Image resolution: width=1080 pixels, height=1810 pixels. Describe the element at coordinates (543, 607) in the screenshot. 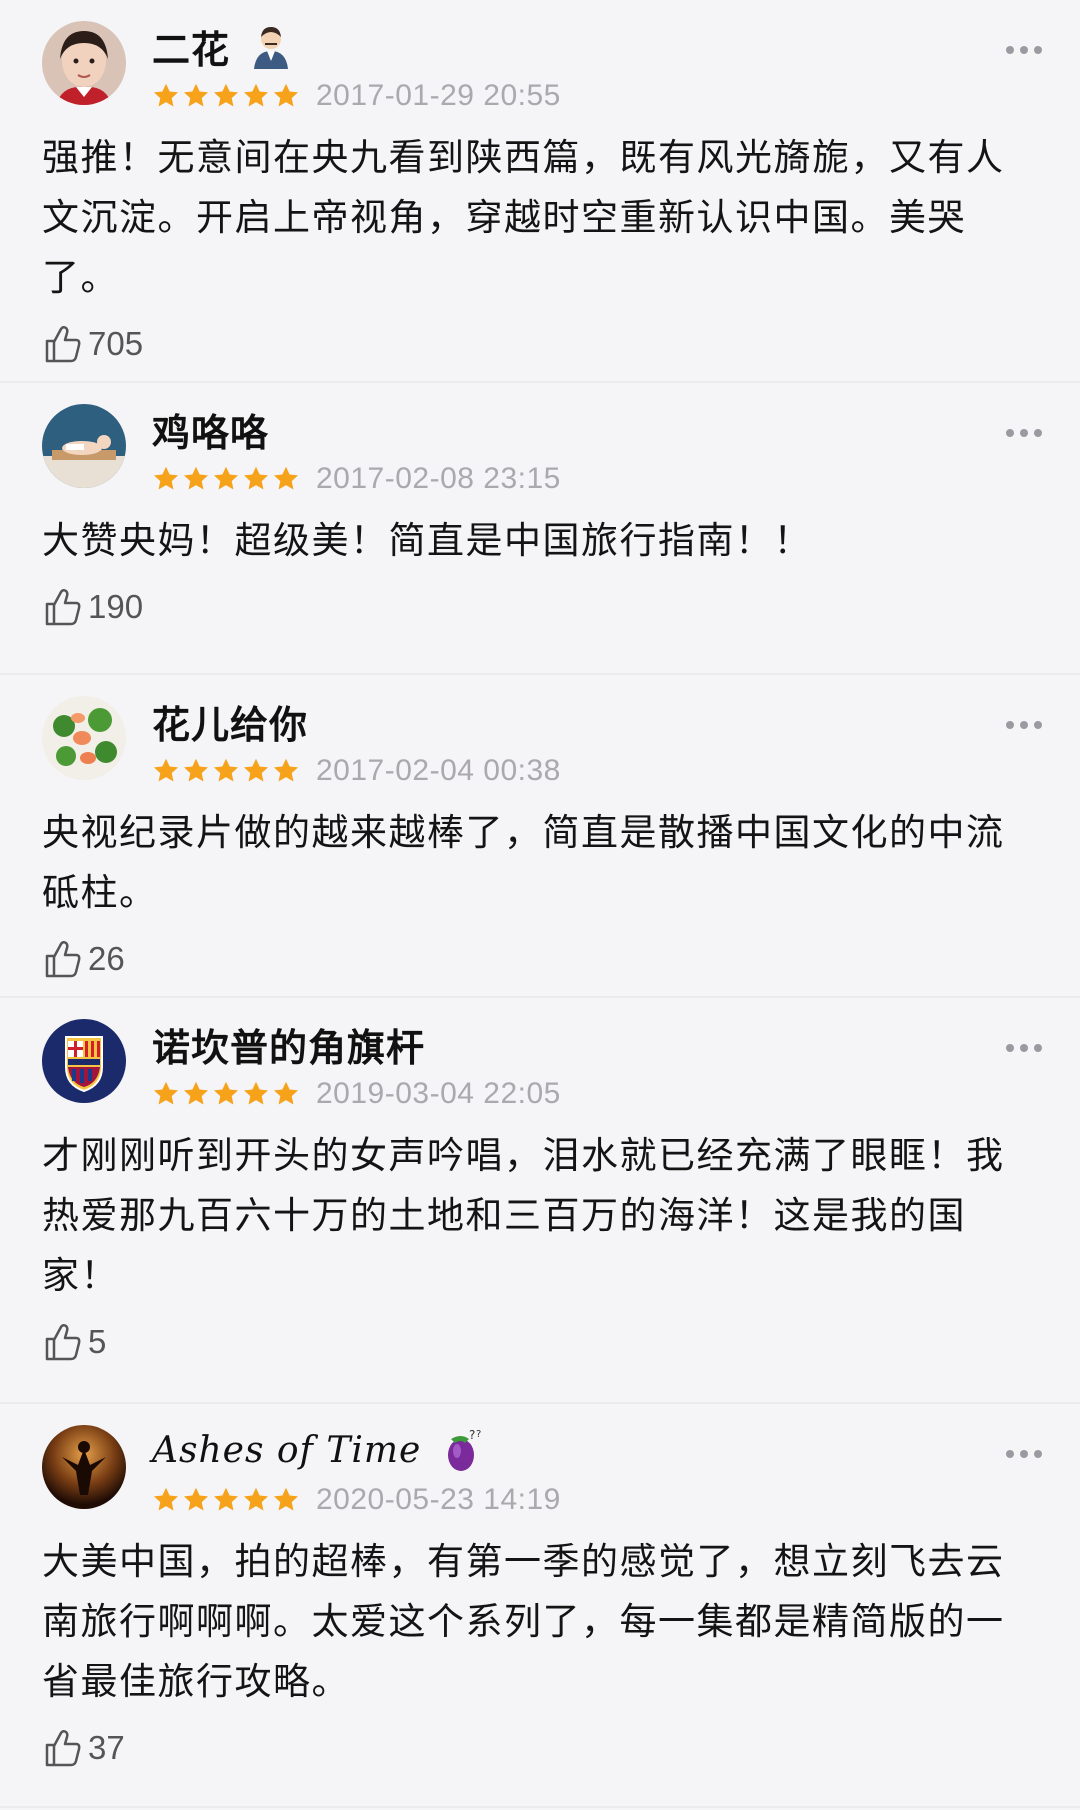

I see `like-button: 190` at that location.